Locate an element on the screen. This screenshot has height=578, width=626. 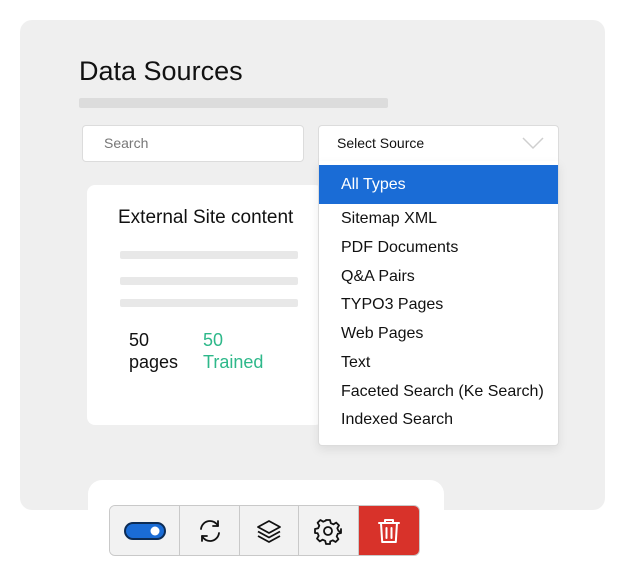
page-title: Data Sources is located at coordinates (161, 71).